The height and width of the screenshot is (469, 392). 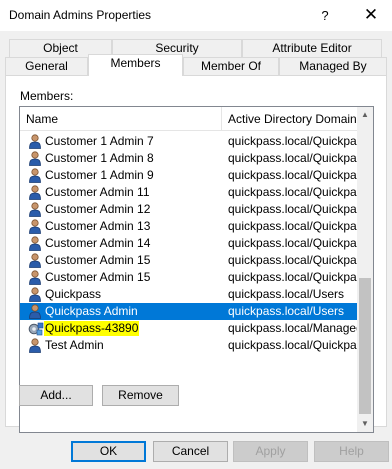 I want to click on remove-button: Remove, so click(x=140, y=395).